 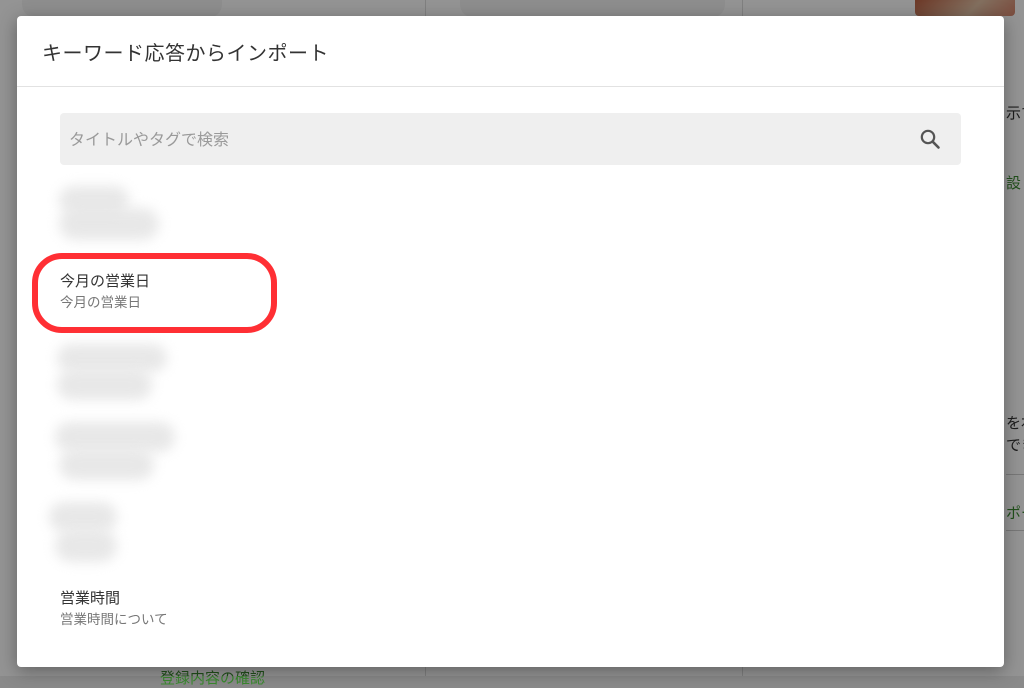 What do you see at coordinates (185, 52) in the screenshot?
I see `modal-title: キーワード応答からインポート` at bounding box center [185, 52].